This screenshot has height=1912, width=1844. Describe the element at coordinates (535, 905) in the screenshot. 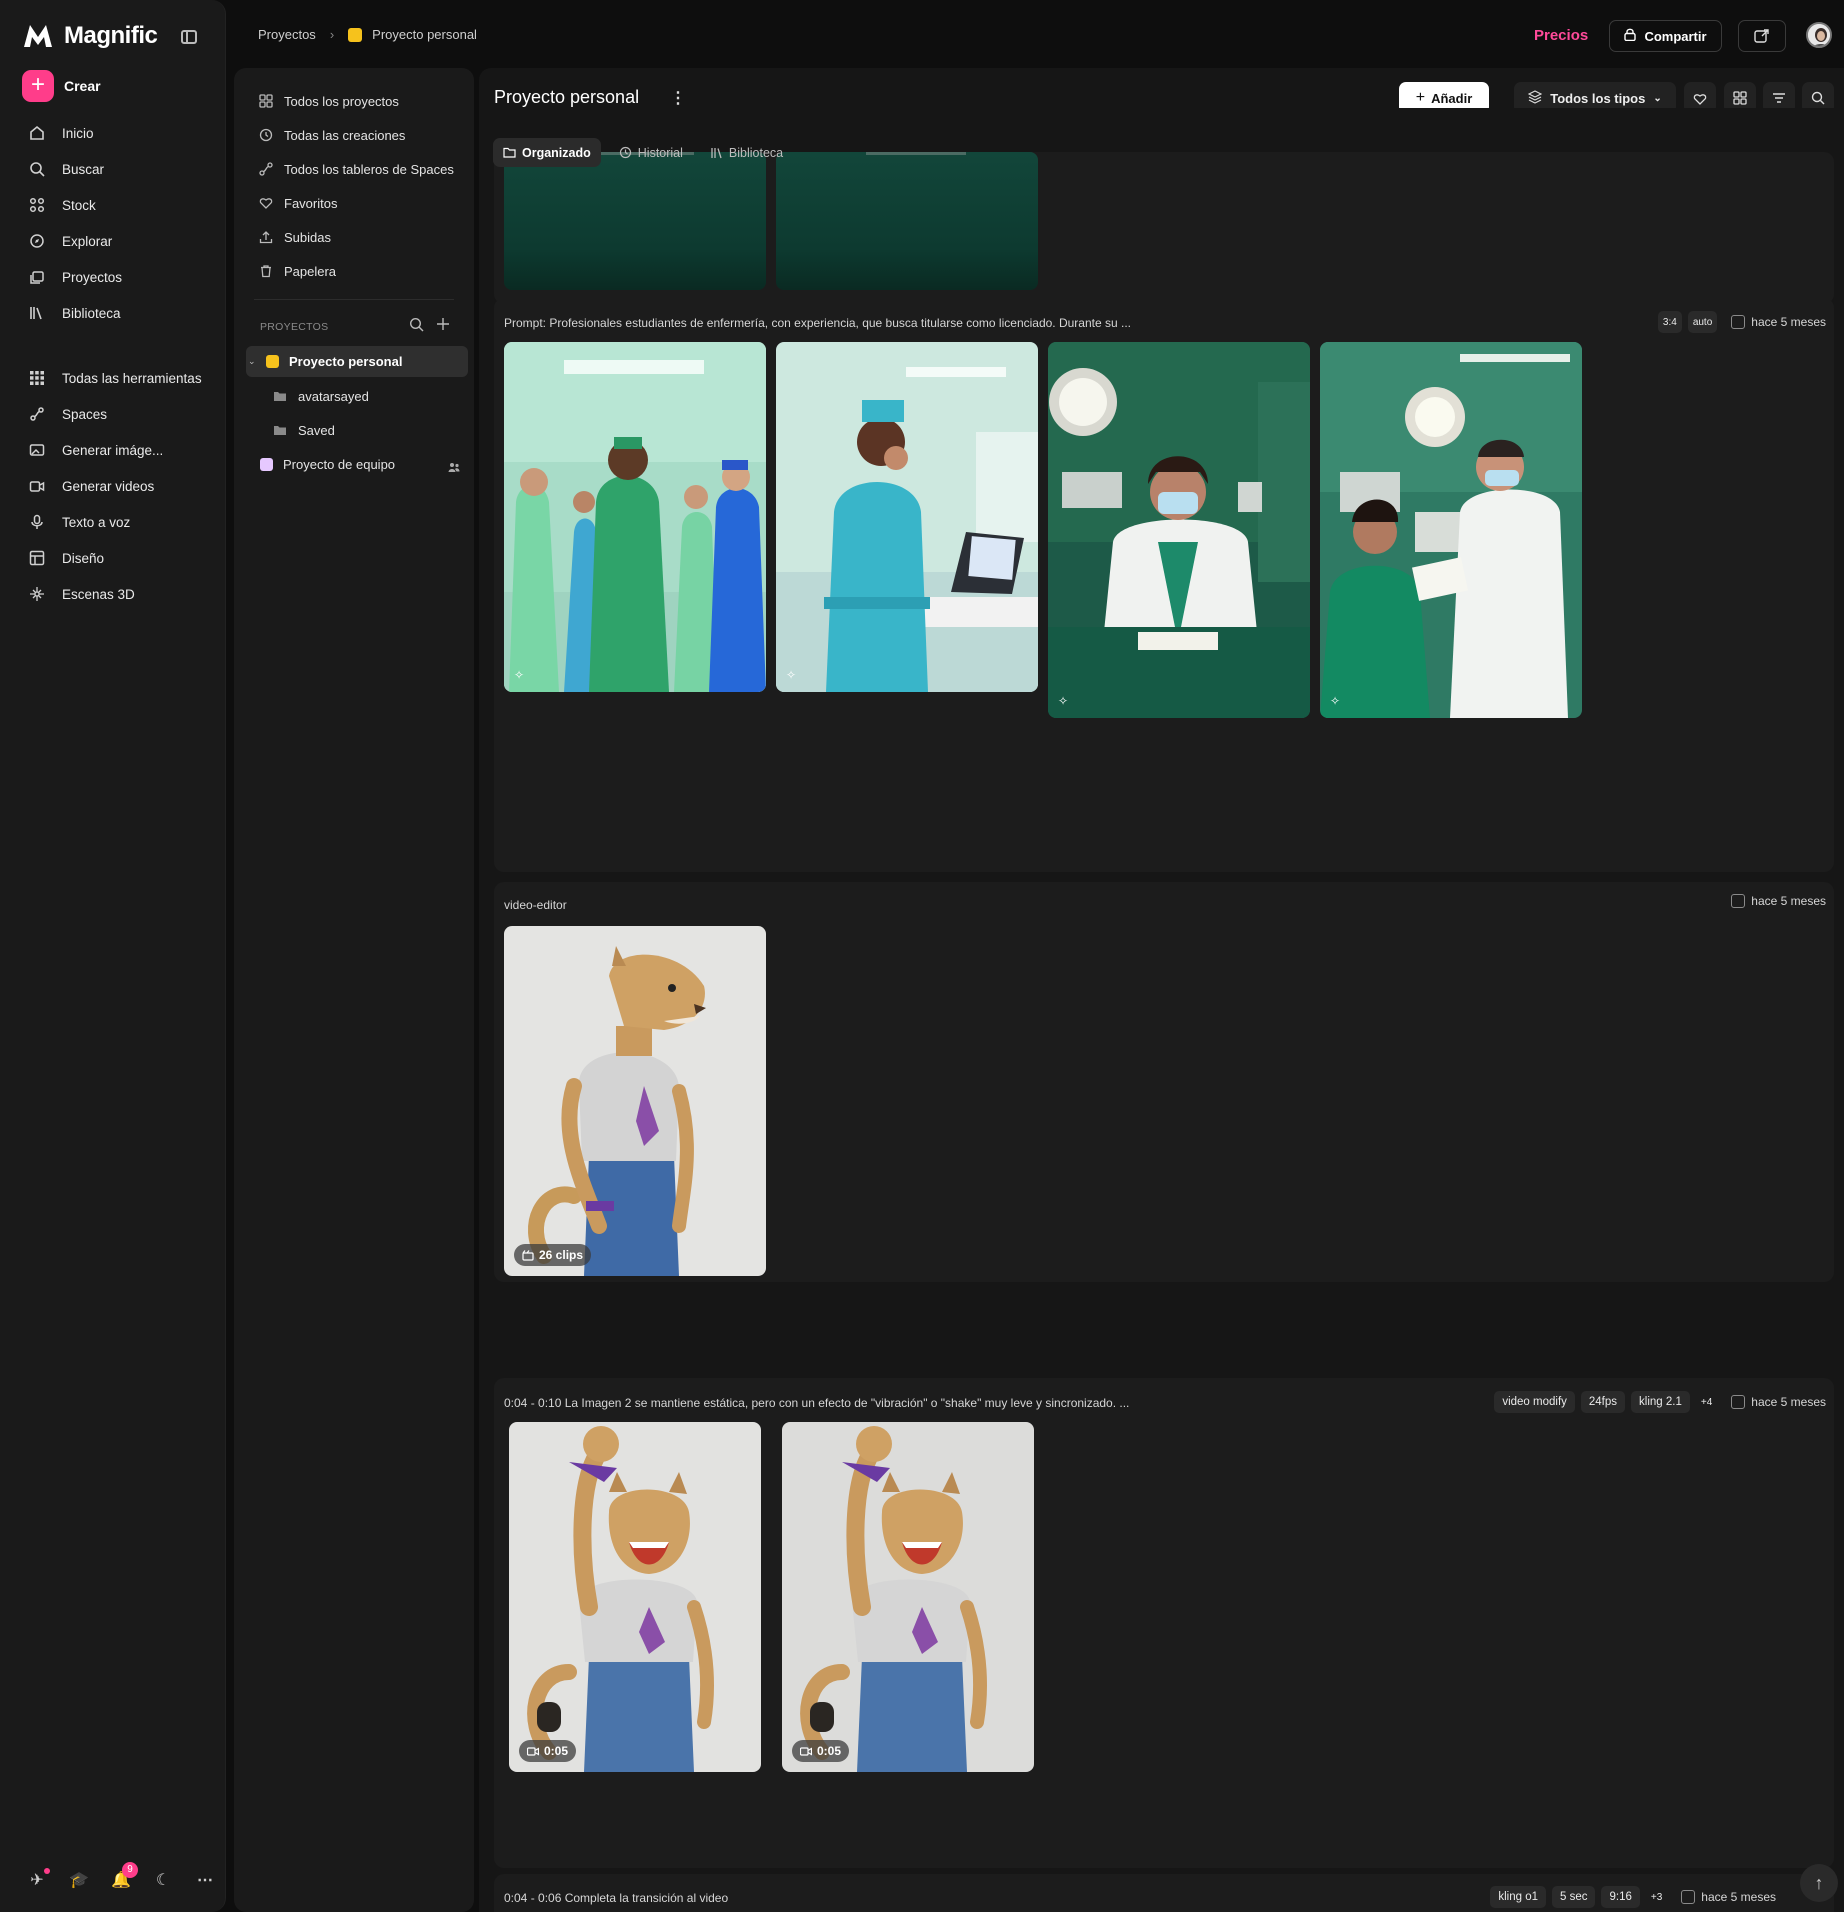

I see `group-prompt: video-editor` at that location.